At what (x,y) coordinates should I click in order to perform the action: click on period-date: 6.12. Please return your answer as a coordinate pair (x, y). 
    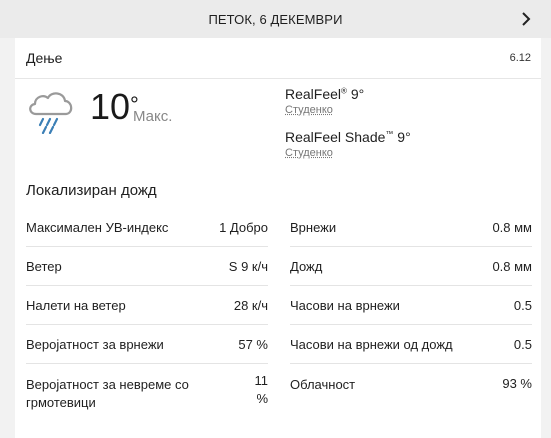
    Looking at the image, I should click on (520, 58).